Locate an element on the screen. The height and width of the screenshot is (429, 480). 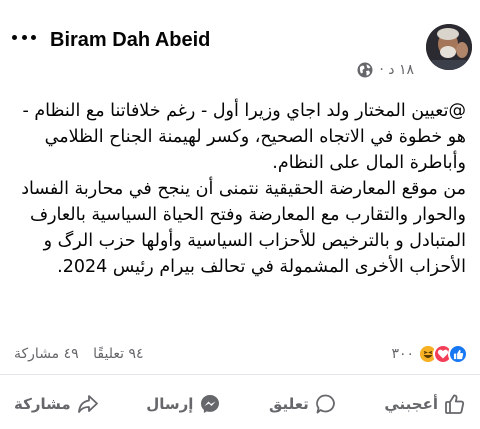
post-meta: ١٨ د · is located at coordinates (385, 70).